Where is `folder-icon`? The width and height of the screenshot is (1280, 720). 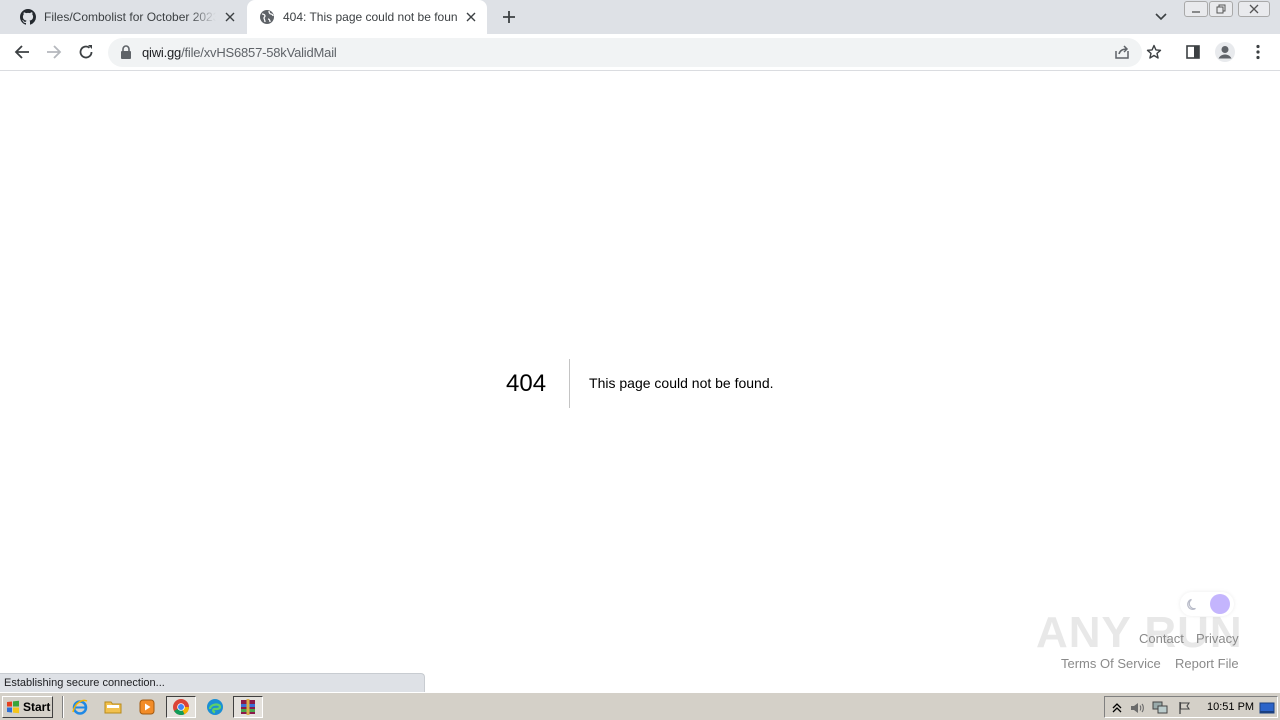 folder-icon is located at coordinates (113, 707).